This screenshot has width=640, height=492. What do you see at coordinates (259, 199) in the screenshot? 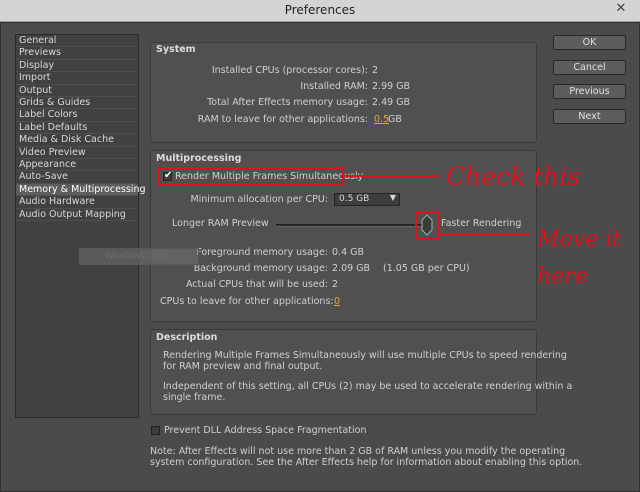
I see `min-alloc-label: Minimum allocation per CPU:` at bounding box center [259, 199].